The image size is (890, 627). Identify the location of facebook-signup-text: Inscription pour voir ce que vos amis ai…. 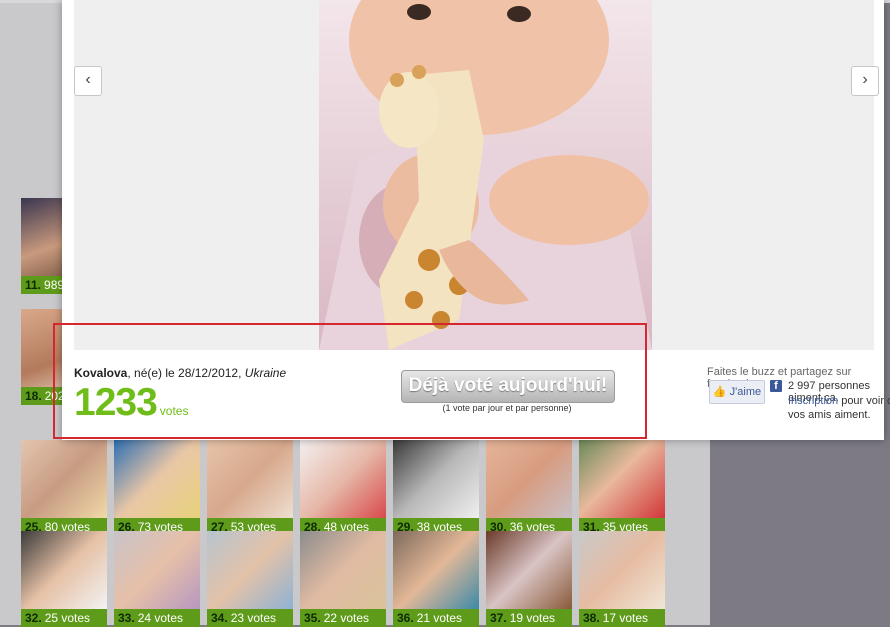
(839, 408).